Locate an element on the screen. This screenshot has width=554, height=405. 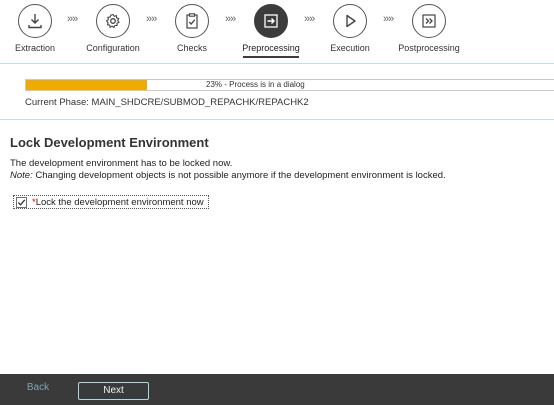
step-label: Checks is located at coordinates (191, 48).